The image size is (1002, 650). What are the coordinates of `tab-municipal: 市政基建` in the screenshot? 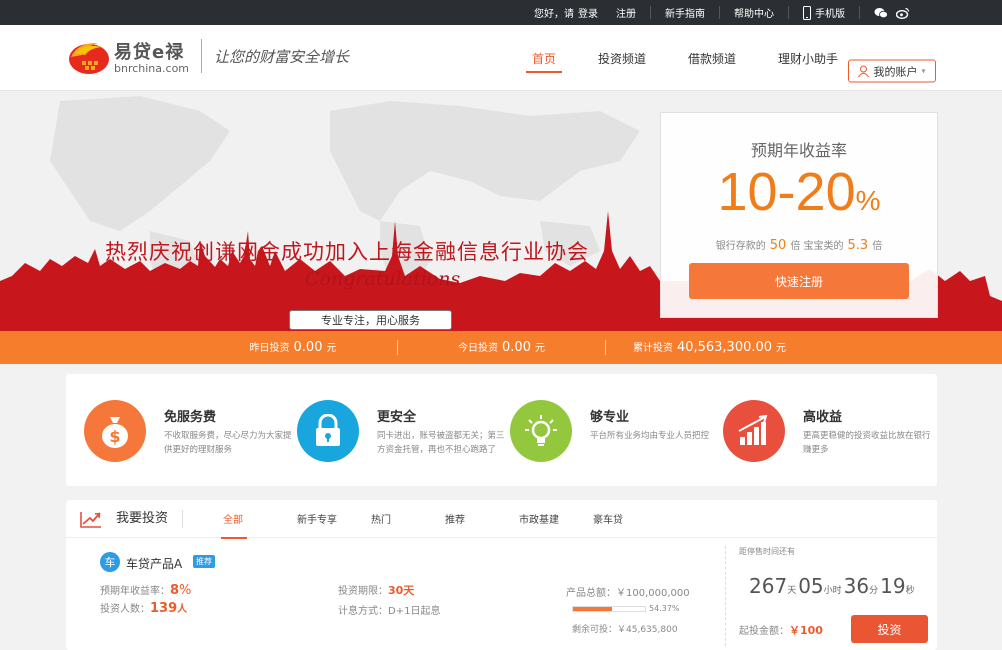 It's located at (556, 519).